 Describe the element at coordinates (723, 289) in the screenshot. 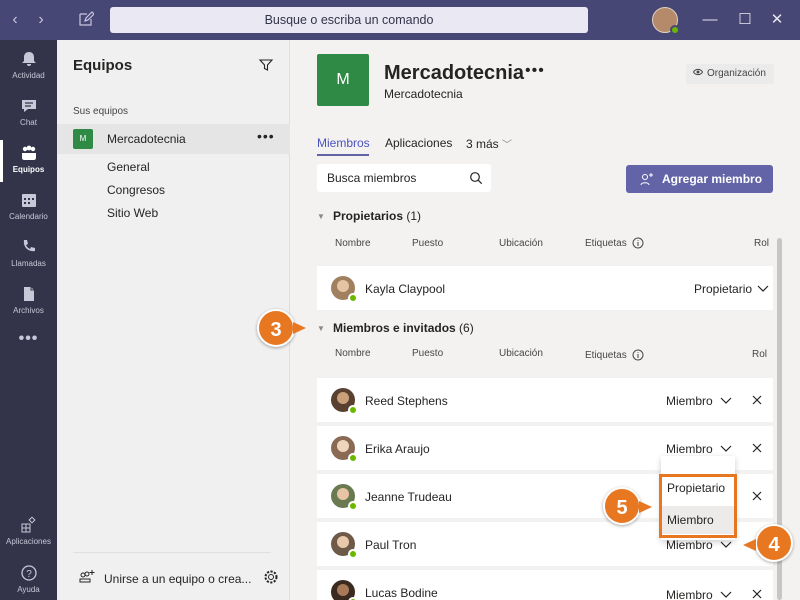

I see `role-select: Propietario` at that location.